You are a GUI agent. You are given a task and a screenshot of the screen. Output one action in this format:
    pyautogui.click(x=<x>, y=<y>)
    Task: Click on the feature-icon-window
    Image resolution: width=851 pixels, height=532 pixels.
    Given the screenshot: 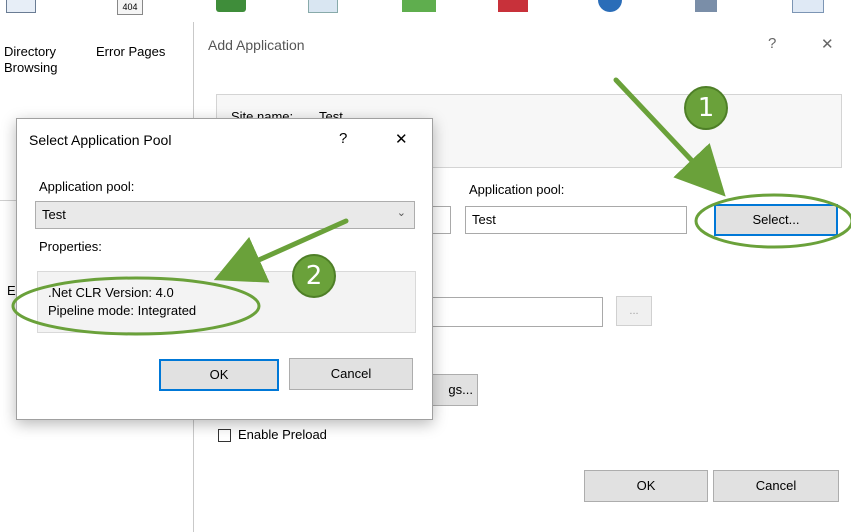 What is the action you would take?
    pyautogui.click(x=808, y=6)
    